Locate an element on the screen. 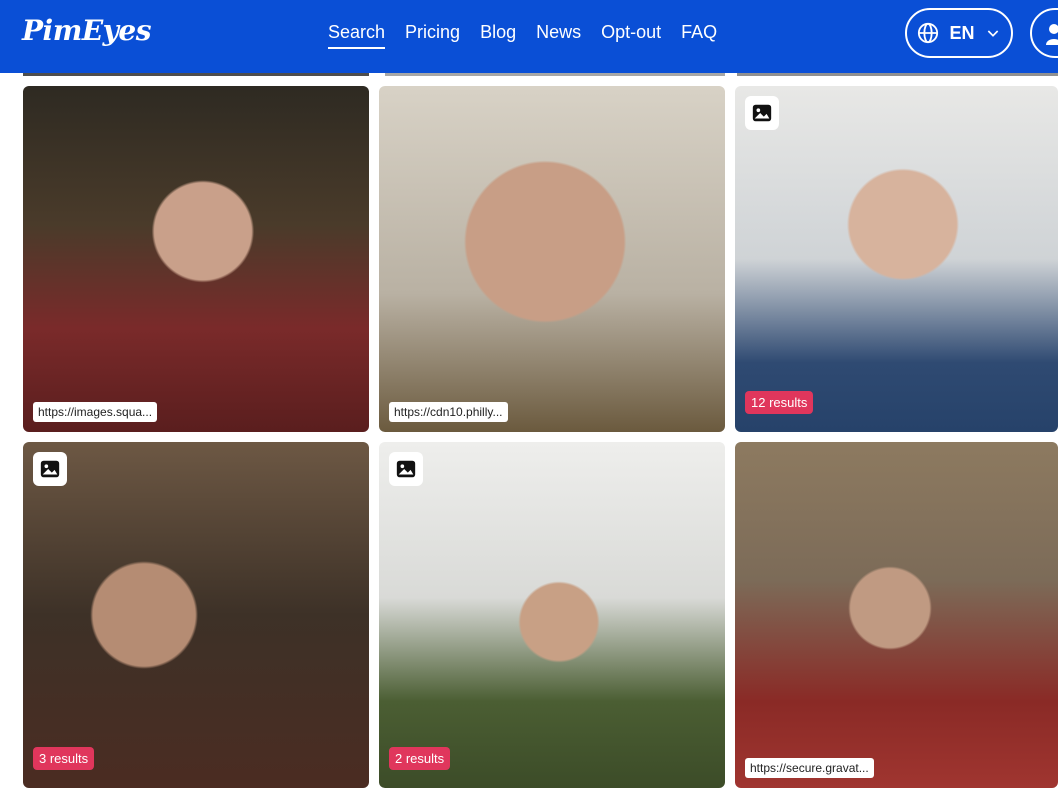 Image resolution: width=1058 pixels, height=793 pixels. user-icon is located at coordinates (1052, 34).